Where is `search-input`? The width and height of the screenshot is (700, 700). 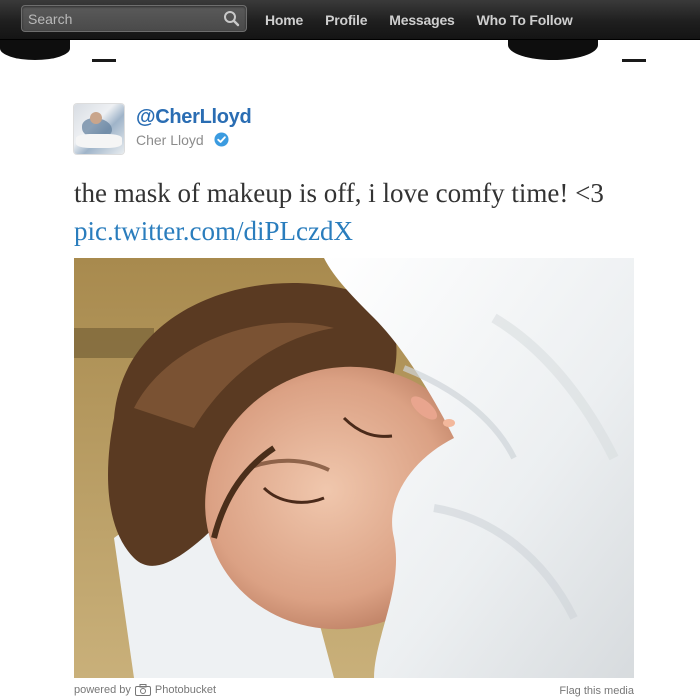 search-input is located at coordinates (118, 18).